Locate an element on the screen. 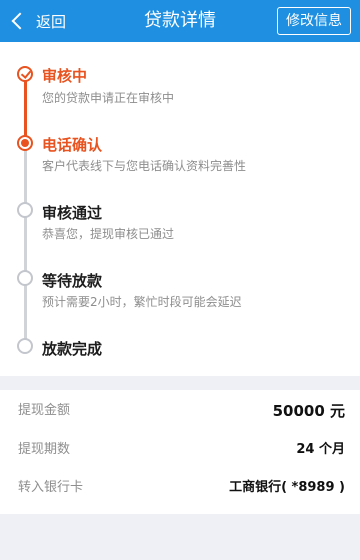  detail-label: 提现期数 is located at coordinates (44, 449).